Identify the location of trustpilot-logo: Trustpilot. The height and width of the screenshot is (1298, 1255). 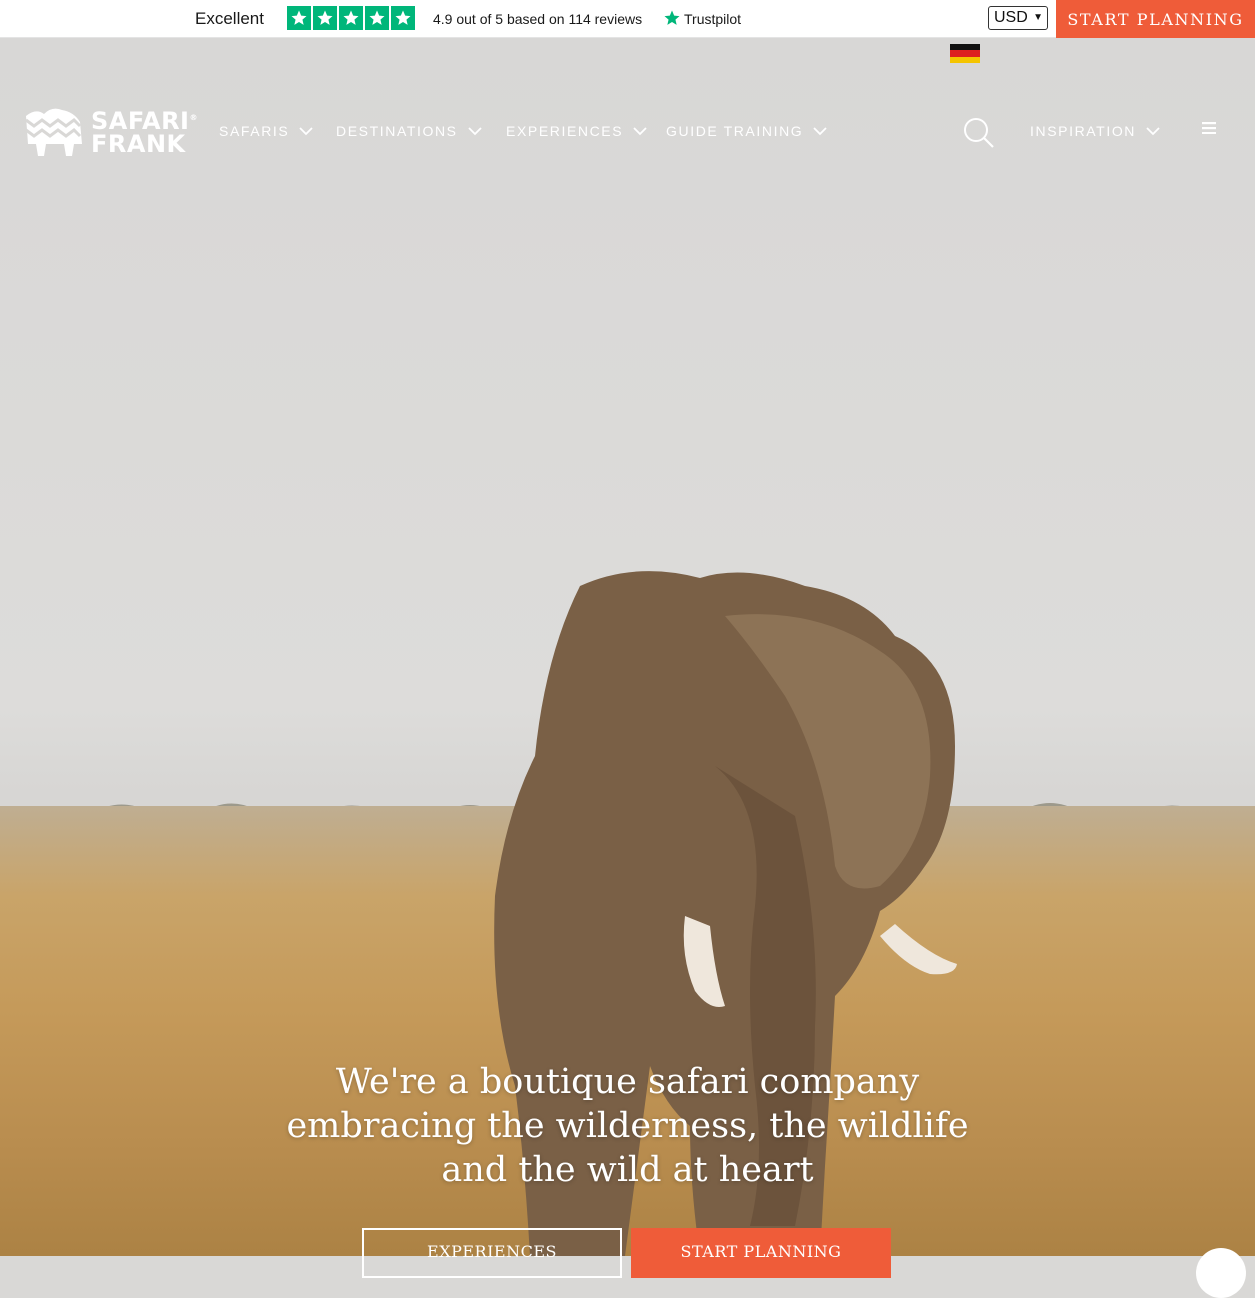
(702, 17).